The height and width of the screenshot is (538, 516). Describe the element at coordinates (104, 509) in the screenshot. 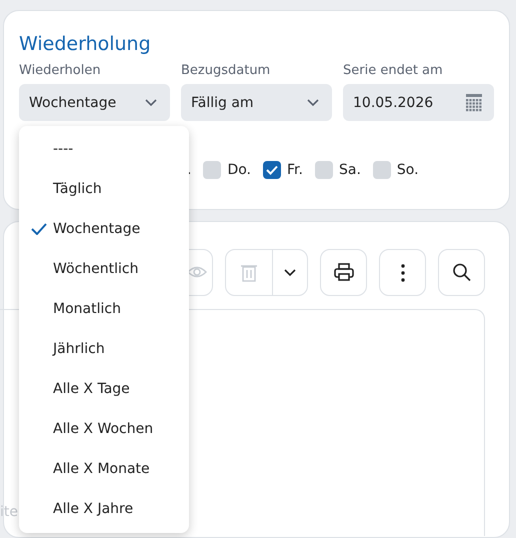

I see `dropdown-option: Alle X Jahre` at that location.